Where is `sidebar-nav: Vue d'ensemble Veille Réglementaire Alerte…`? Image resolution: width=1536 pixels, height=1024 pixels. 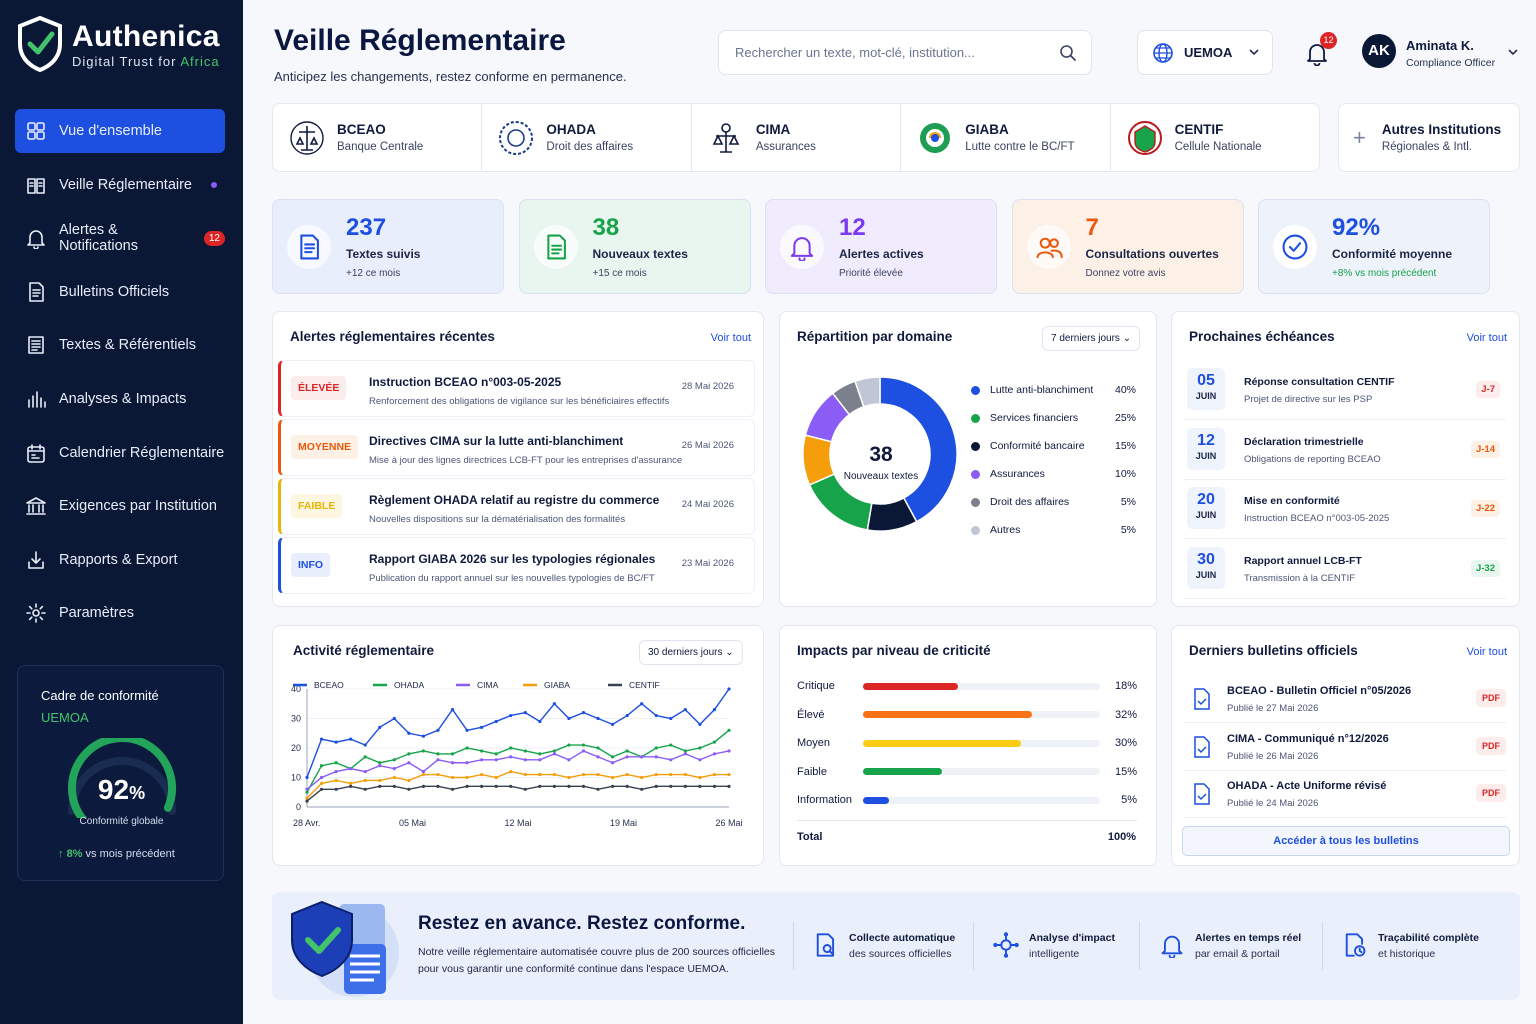 sidebar-nav: Vue d'ensemble Veille Réglementaire Alerte… is located at coordinates (120, 377).